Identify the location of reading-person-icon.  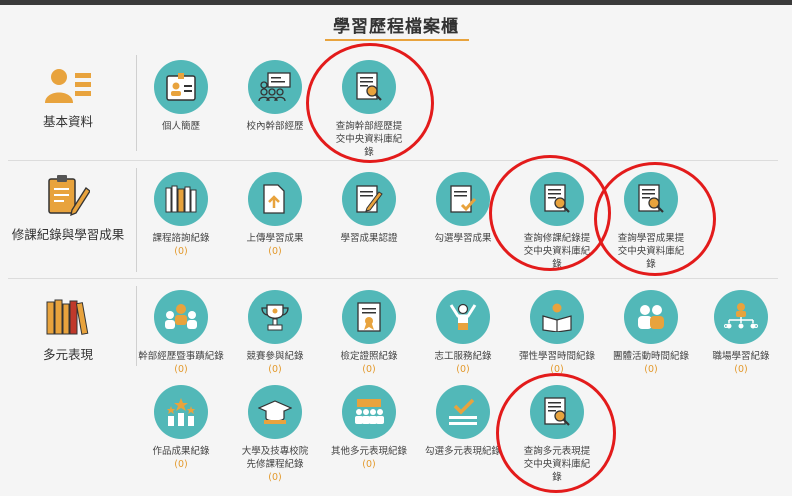
(557, 317).